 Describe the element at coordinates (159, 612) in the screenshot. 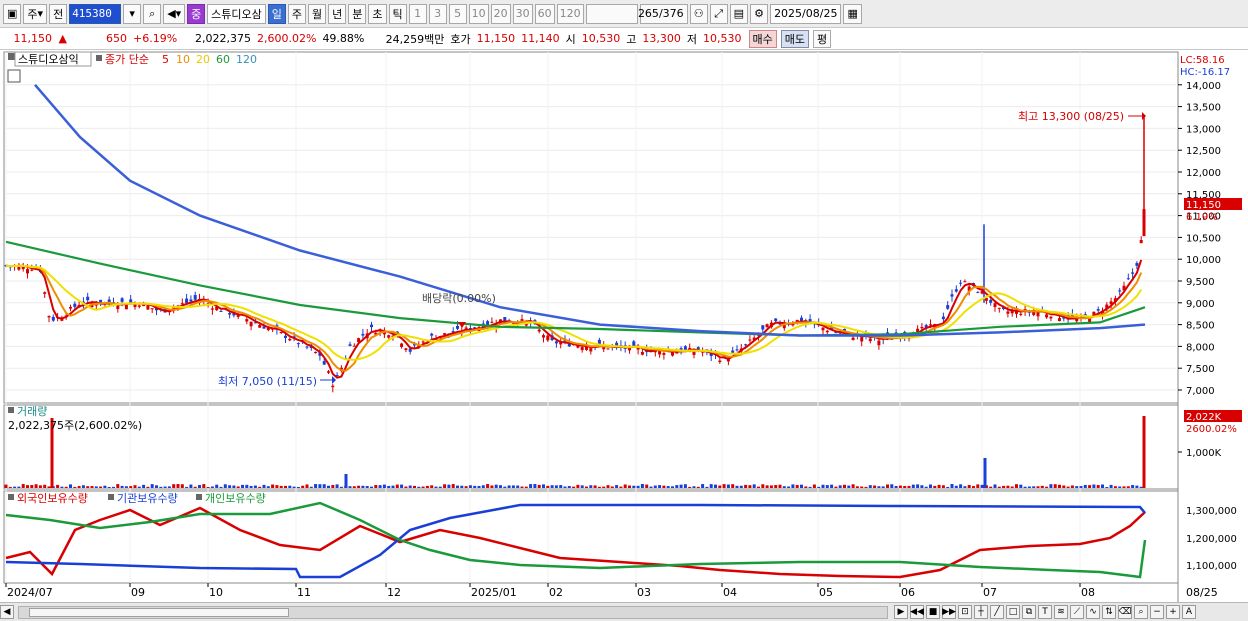

I see `scroll-thumb` at that location.